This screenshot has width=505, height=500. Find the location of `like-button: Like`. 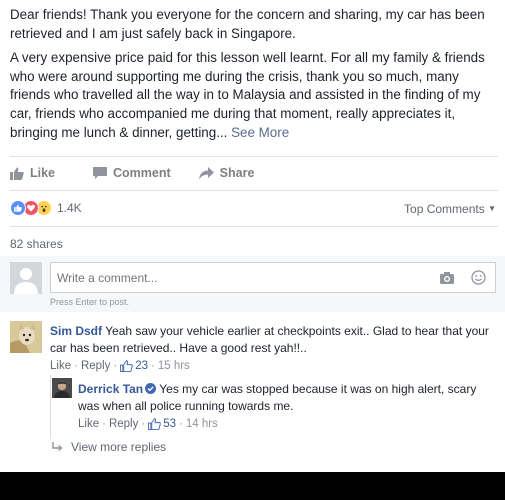

like-button: Like is located at coordinates (32, 173).